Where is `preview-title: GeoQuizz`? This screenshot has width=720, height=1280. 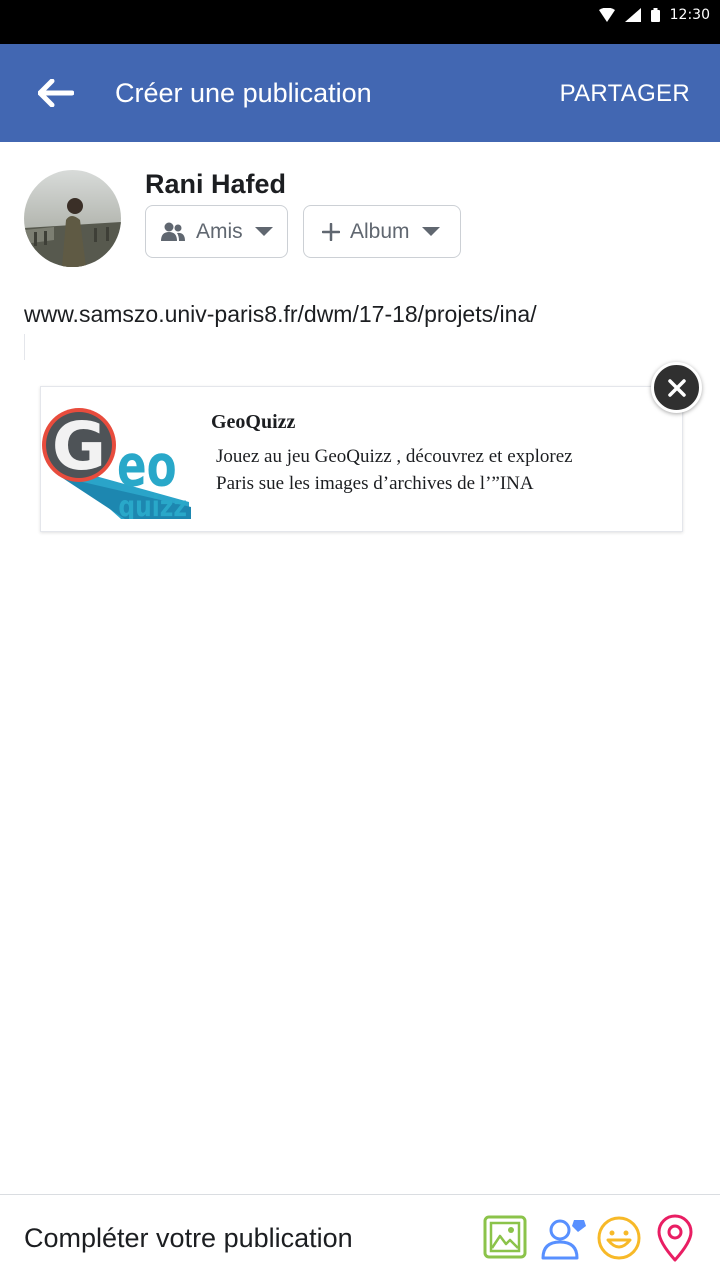
preview-title: GeoQuizz is located at coordinates (253, 422).